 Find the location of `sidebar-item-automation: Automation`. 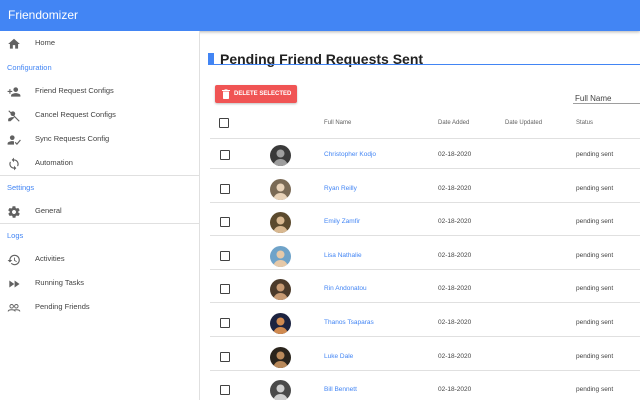

sidebar-item-automation: Automation is located at coordinates (100, 164).